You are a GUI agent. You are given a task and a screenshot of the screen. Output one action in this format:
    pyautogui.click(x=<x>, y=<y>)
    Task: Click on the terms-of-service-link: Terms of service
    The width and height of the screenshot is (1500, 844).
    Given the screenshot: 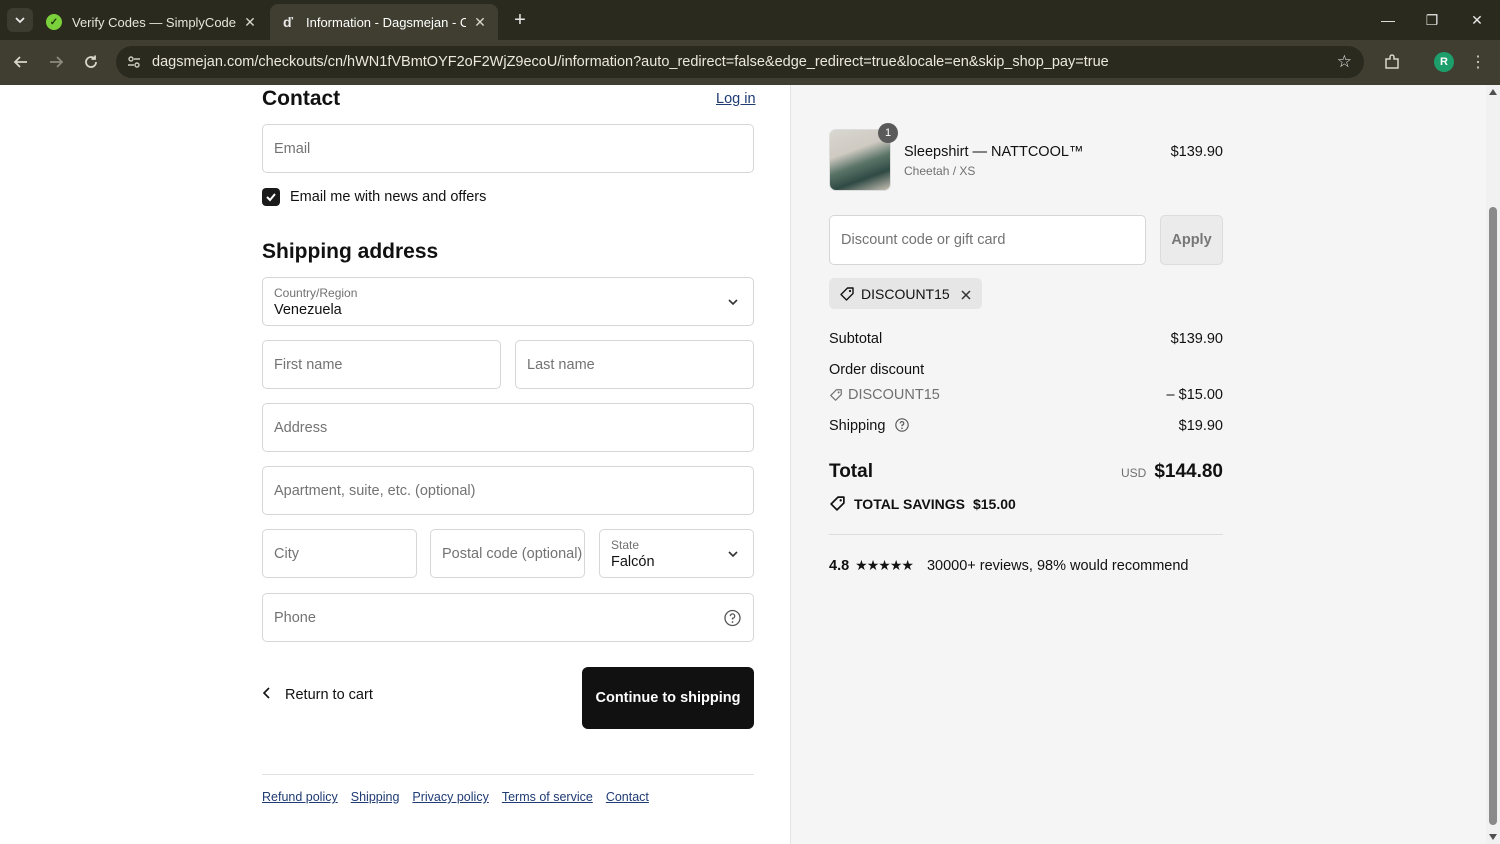 What is the action you would take?
    pyautogui.click(x=547, y=797)
    